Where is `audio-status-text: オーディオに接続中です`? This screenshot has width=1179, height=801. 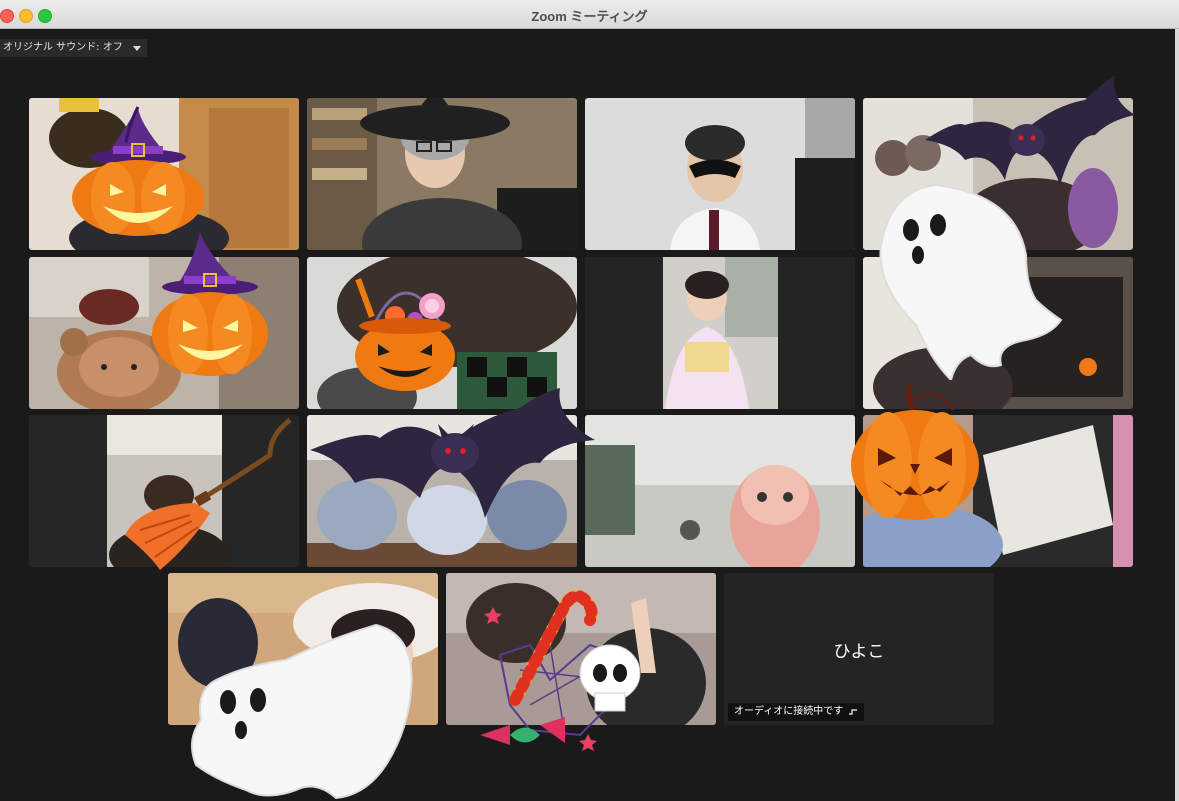
audio-status-text: オーディオに接続中です is located at coordinates (789, 711).